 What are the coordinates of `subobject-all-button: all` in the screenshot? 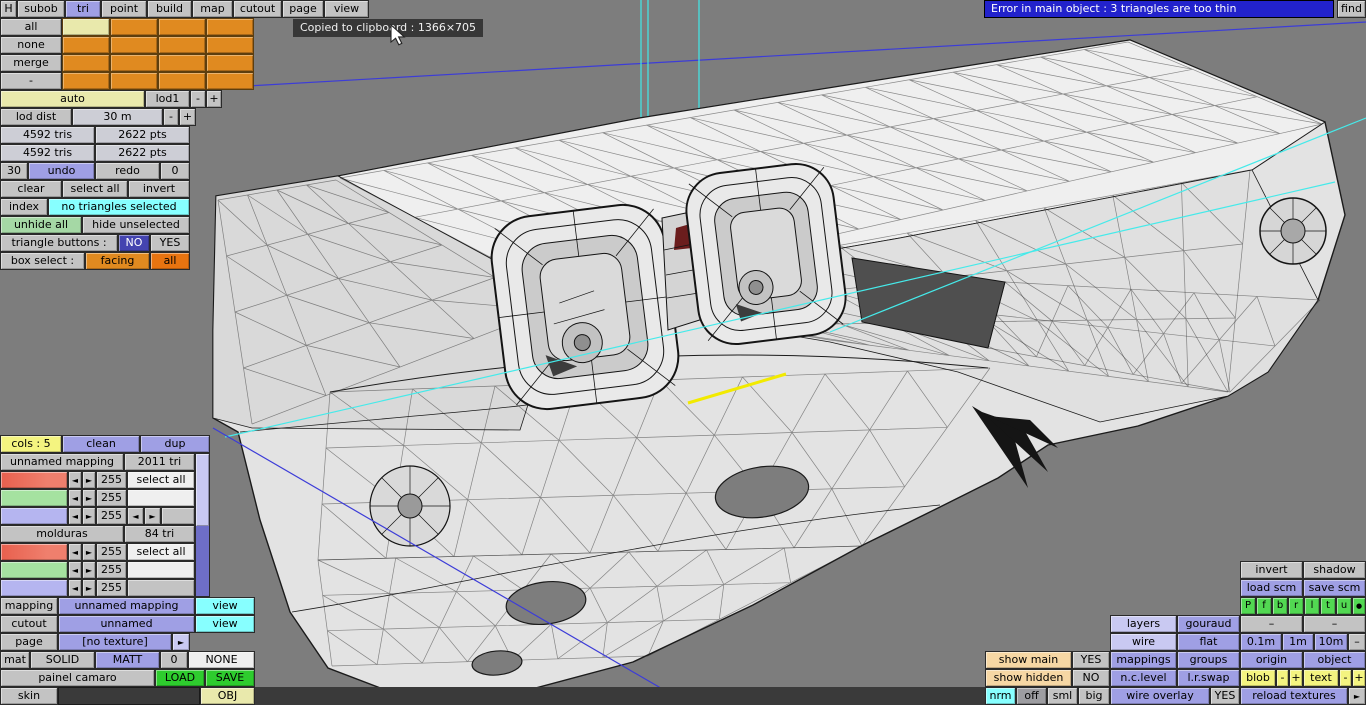 It's located at (31, 27).